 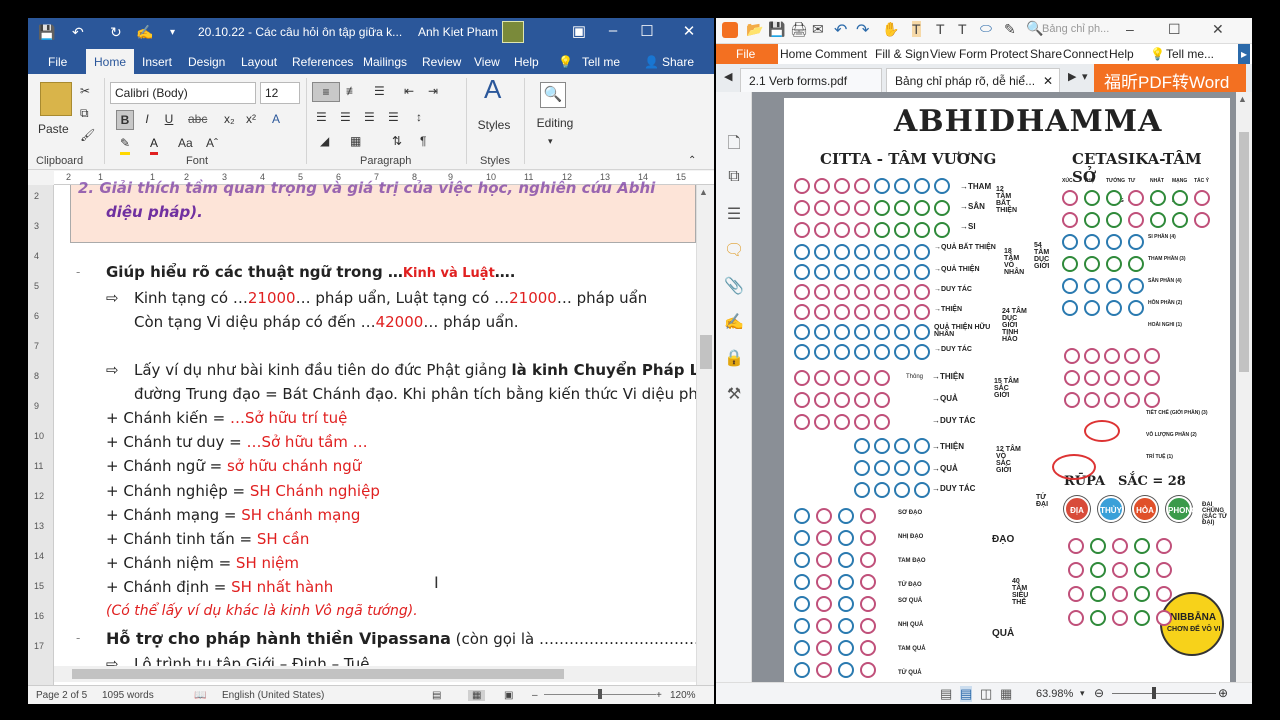 What do you see at coordinates (326, 92) in the screenshot?
I see `bullets-icon: ≡` at bounding box center [326, 92].